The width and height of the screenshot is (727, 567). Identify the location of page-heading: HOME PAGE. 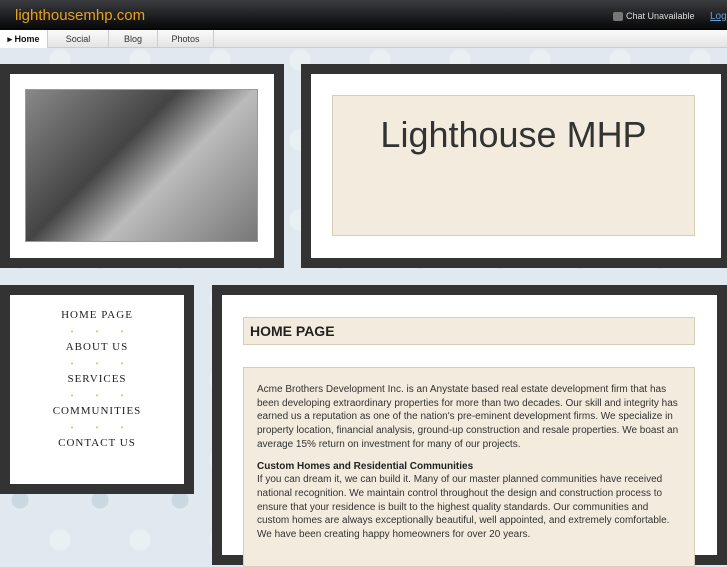
(469, 331).